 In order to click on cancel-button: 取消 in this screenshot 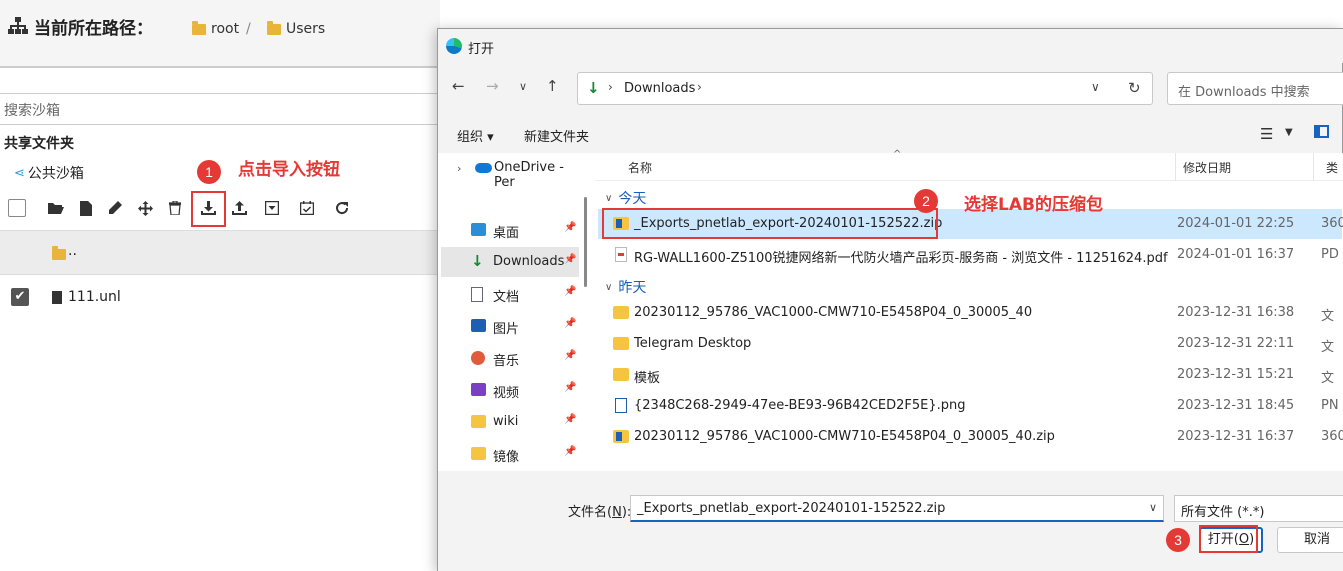, I will do `click(1310, 540)`.